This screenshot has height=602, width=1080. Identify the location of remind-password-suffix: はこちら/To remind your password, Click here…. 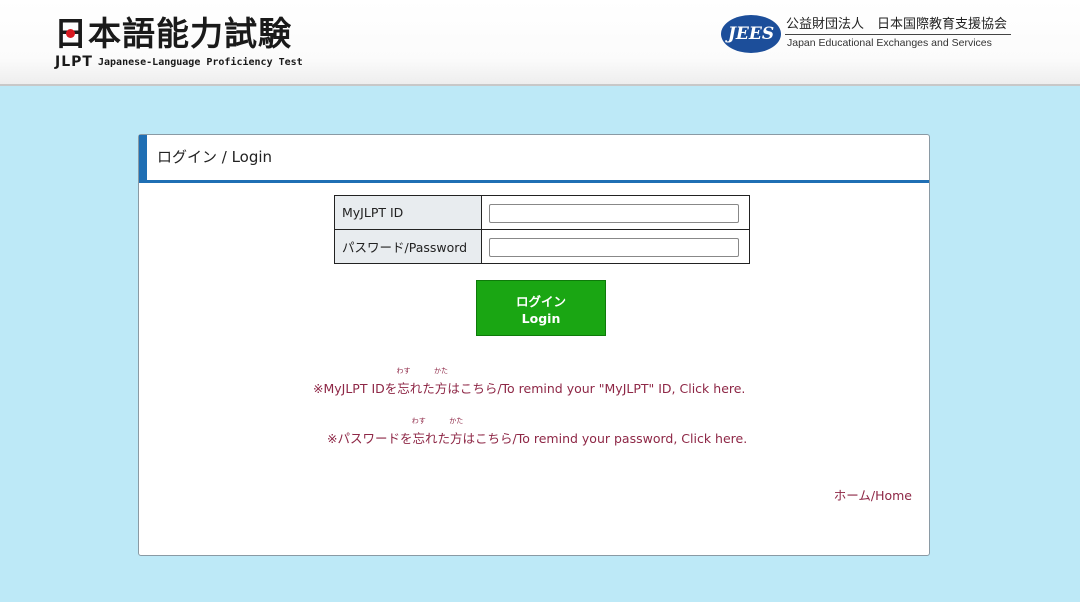
(605, 438).